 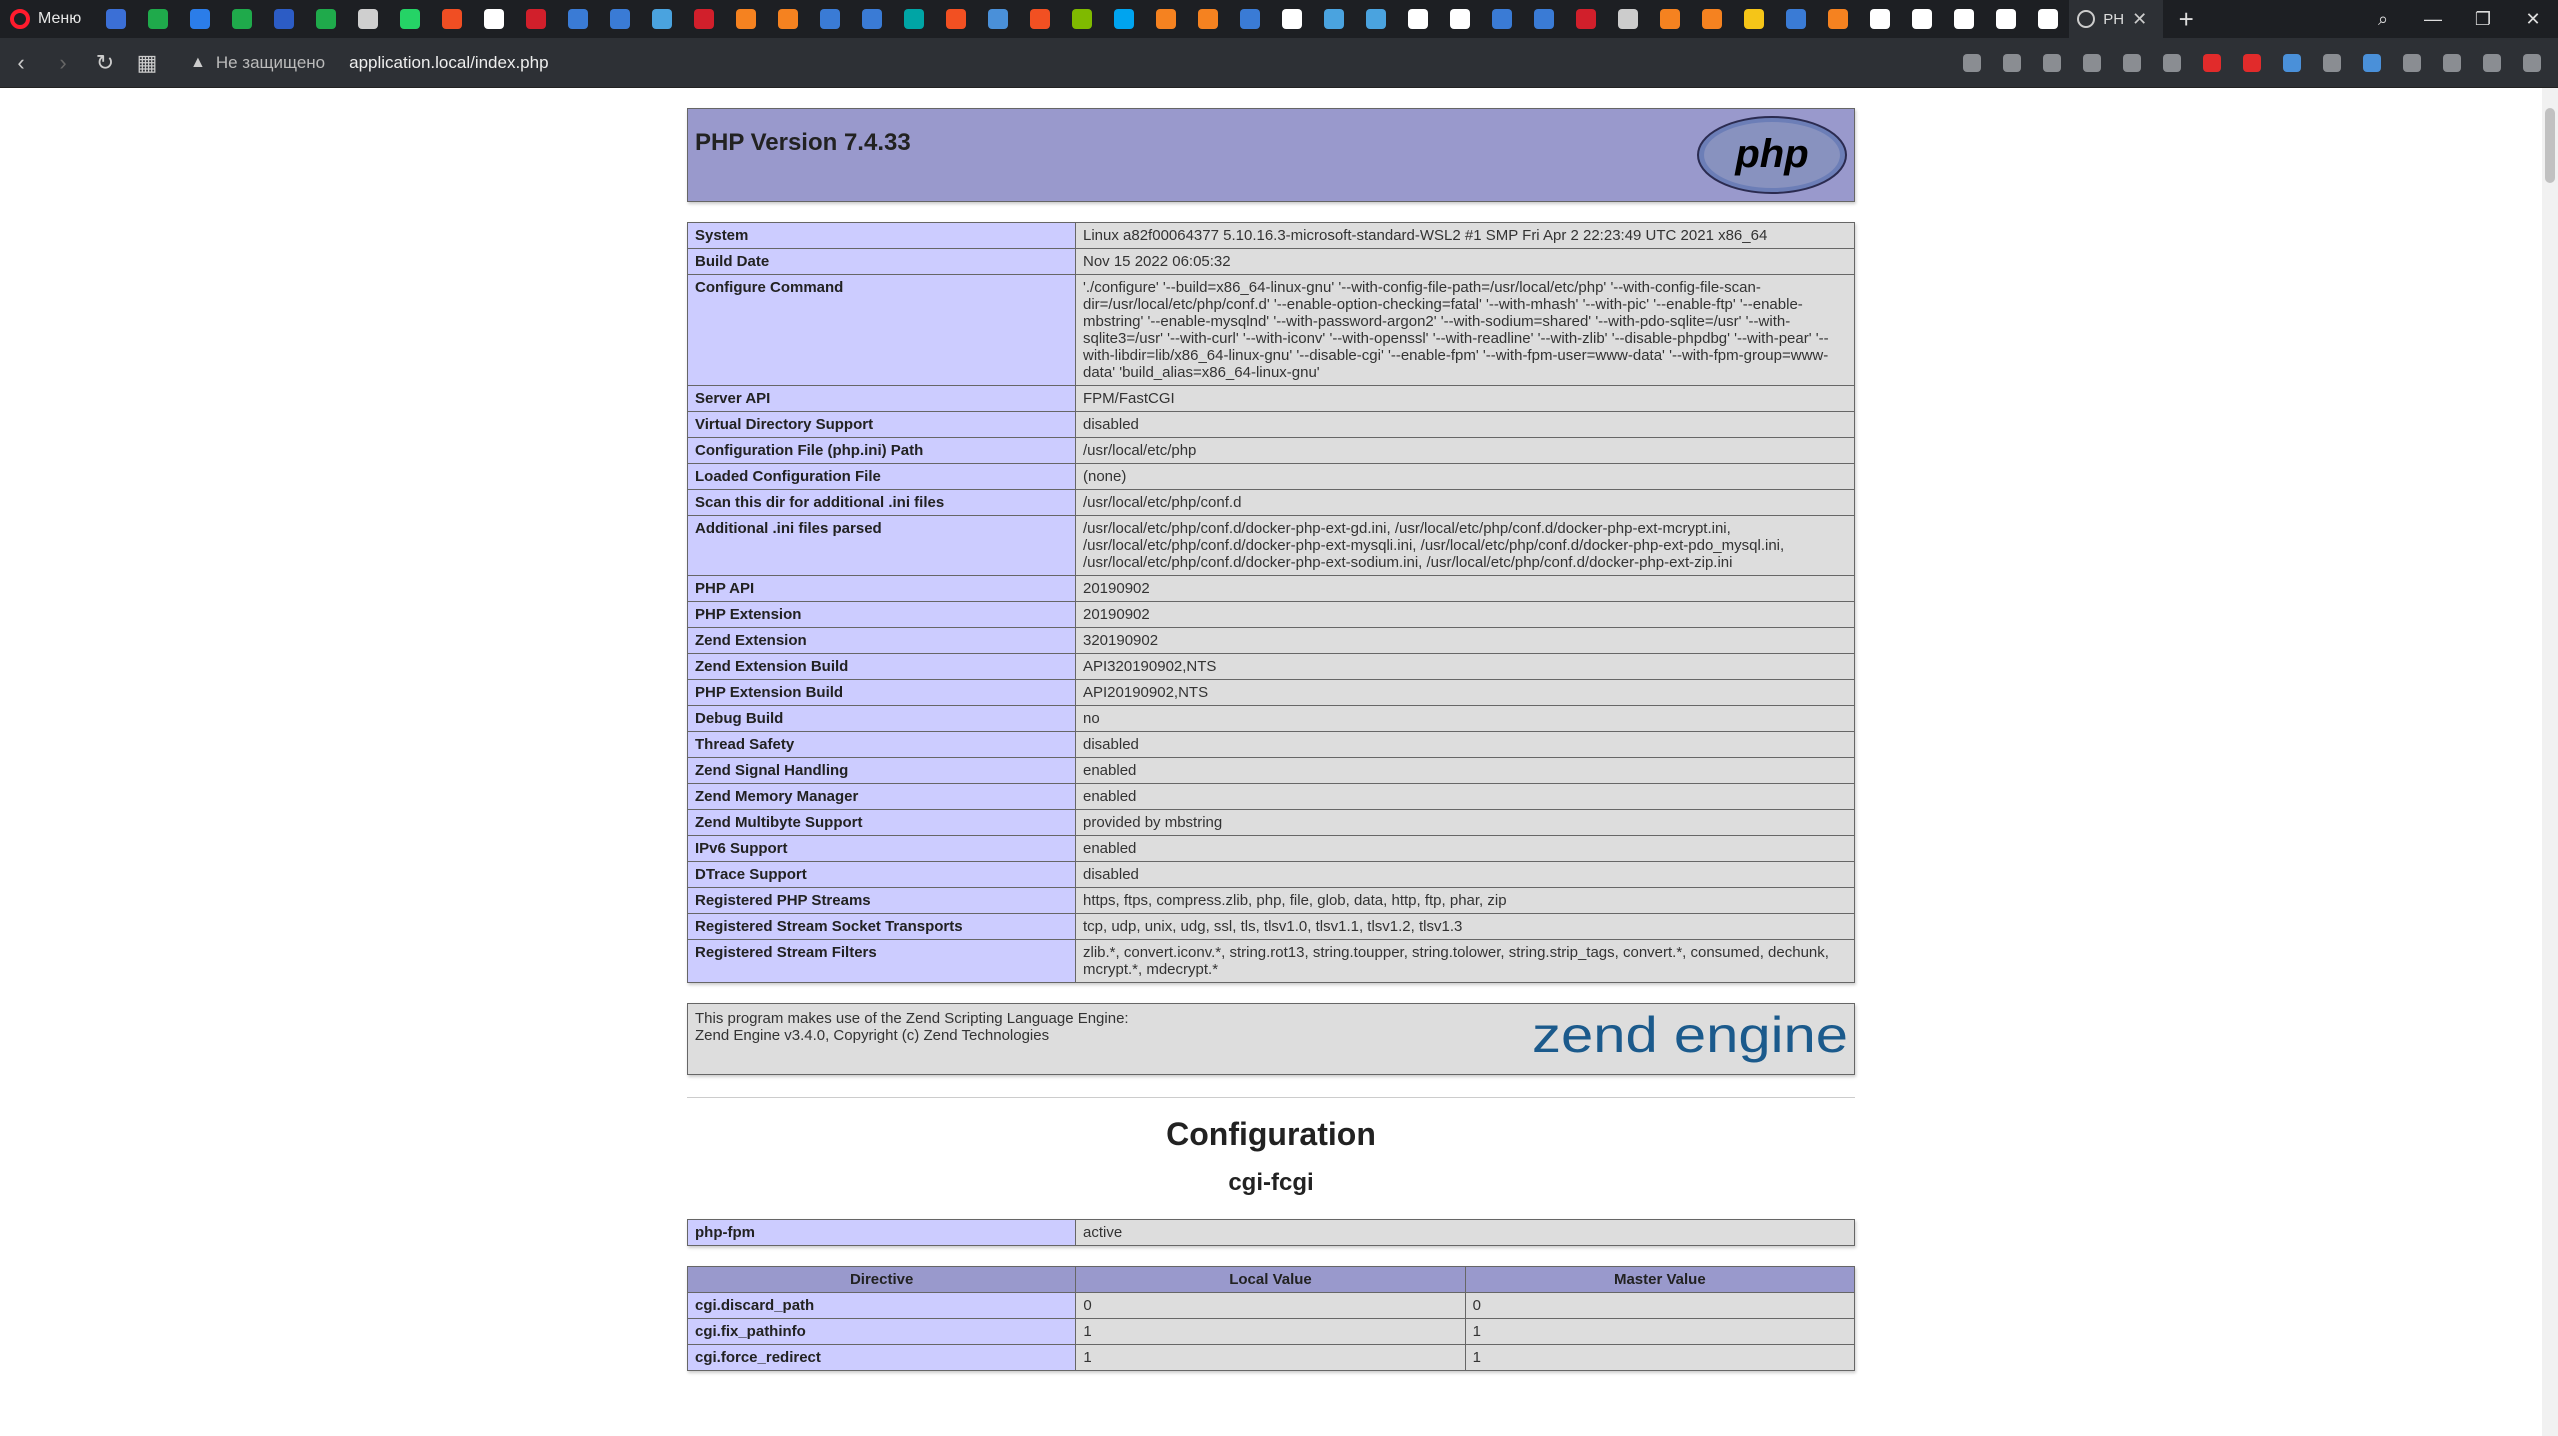 I want to click on forward-icon: ›, so click(x=63, y=63).